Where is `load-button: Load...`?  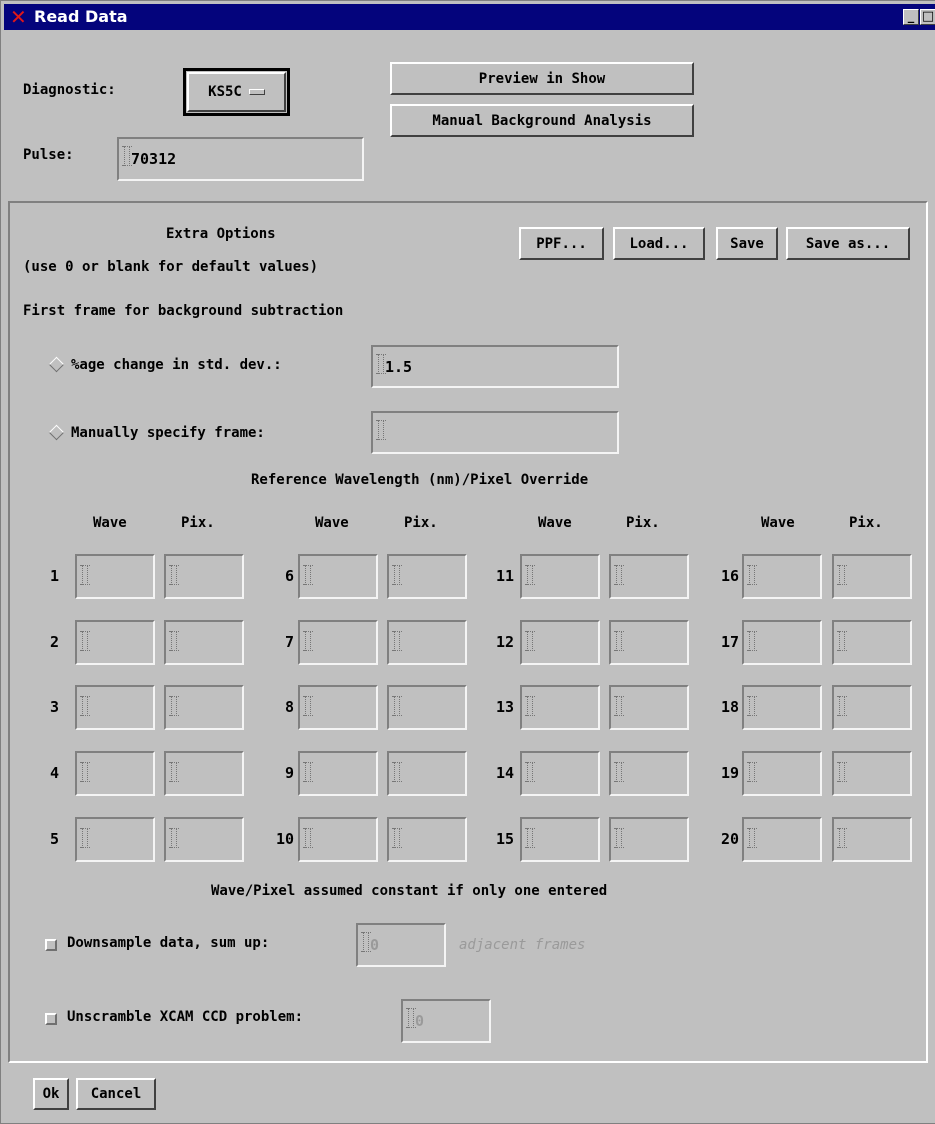
load-button: Load... is located at coordinates (659, 243).